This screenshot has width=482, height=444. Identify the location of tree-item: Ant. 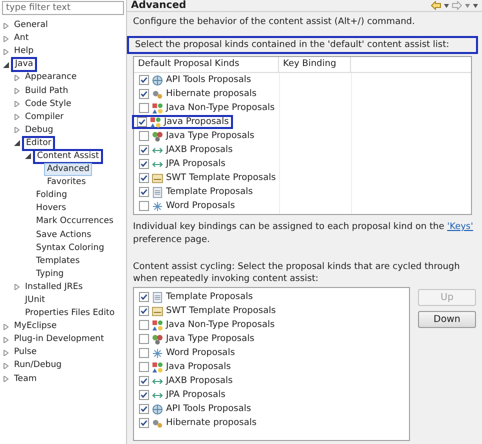
(21, 39).